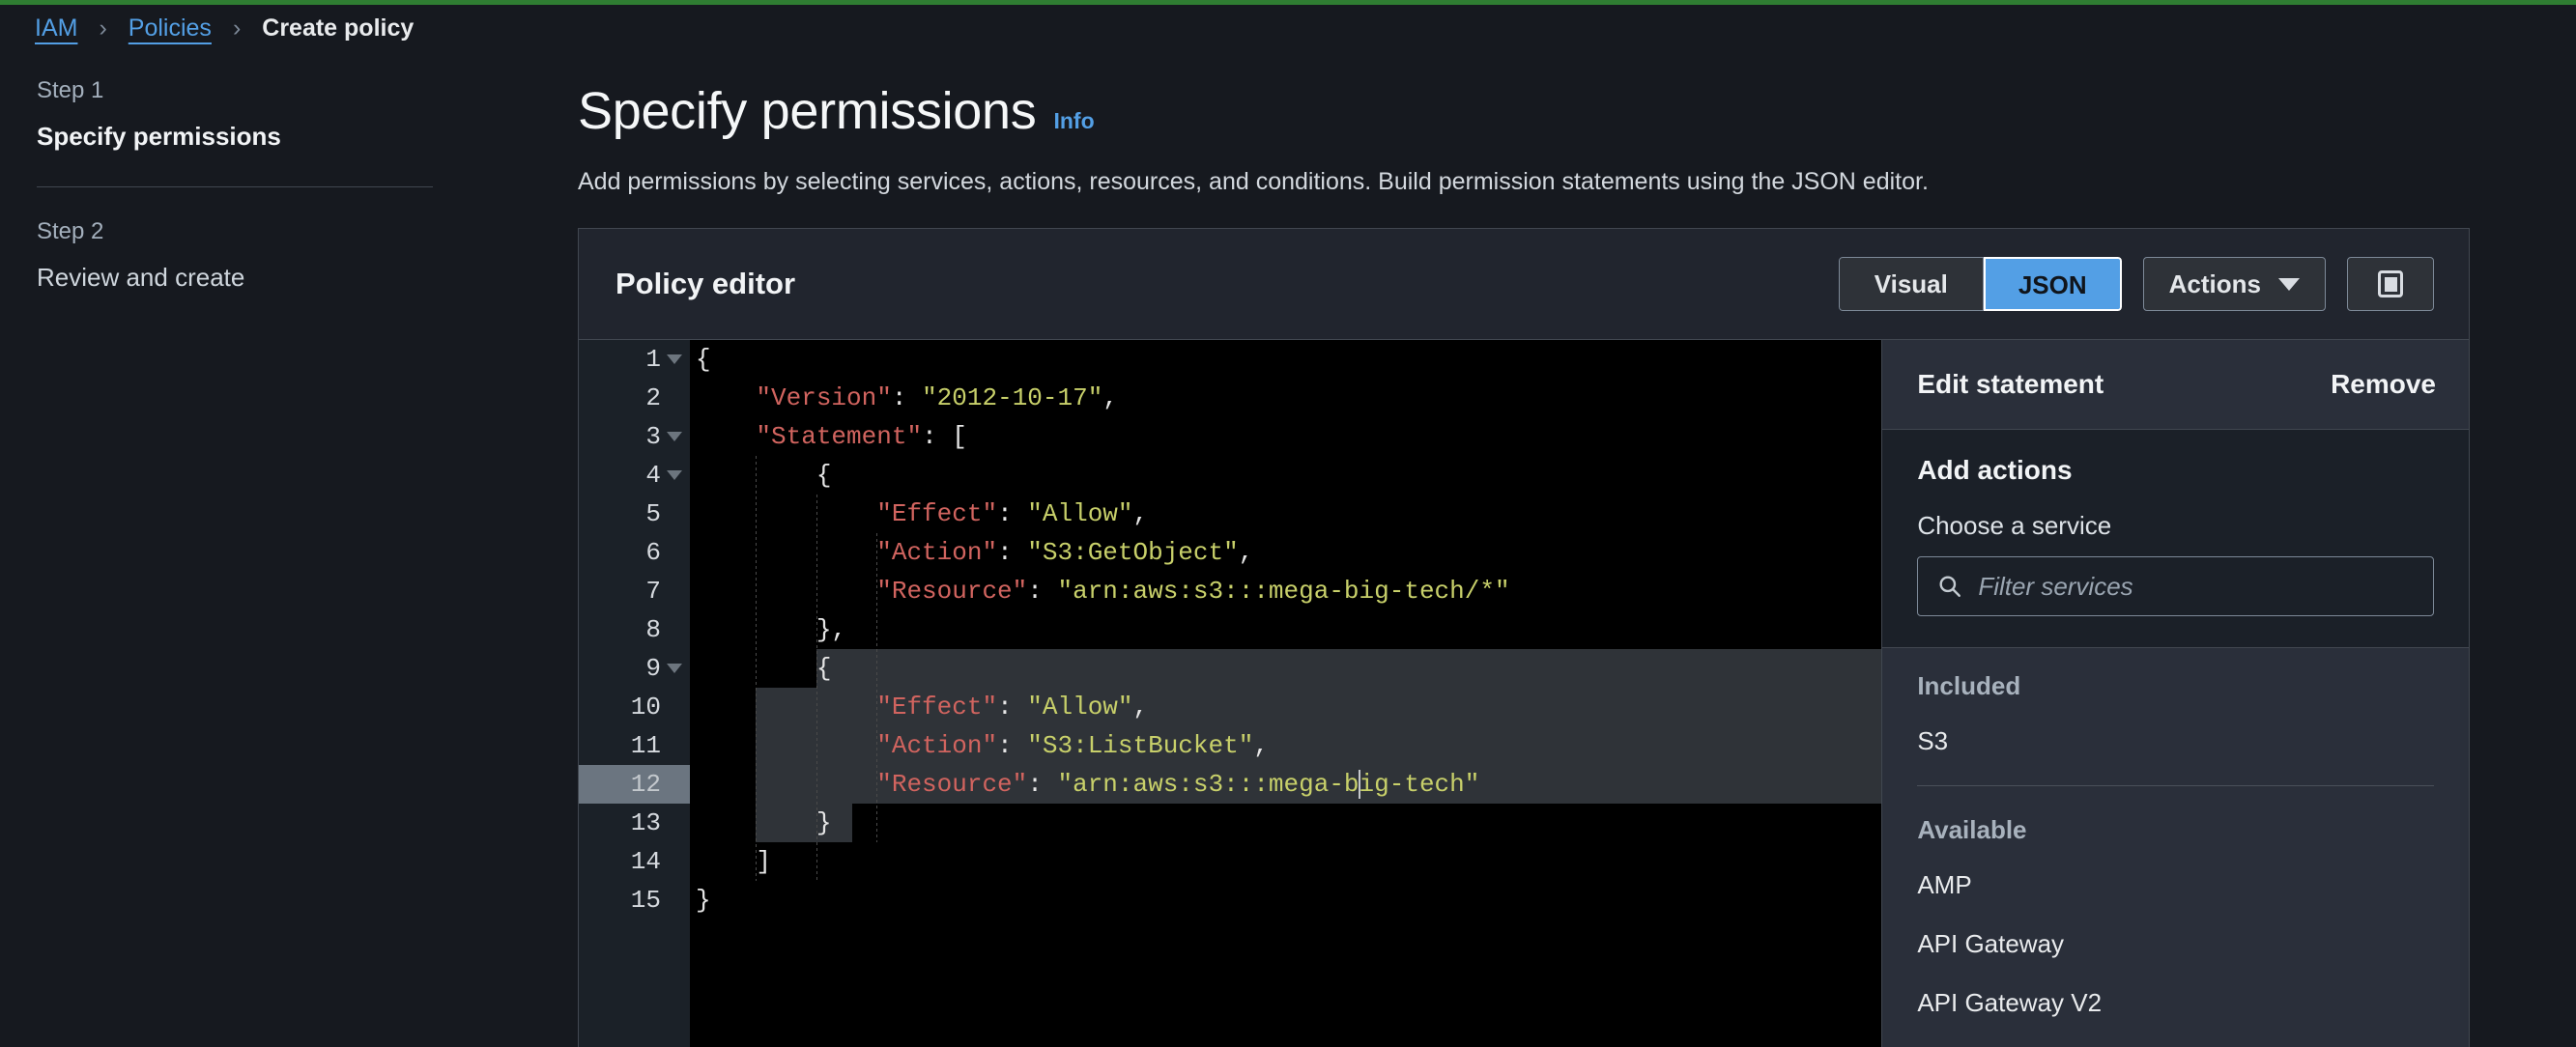 Image resolution: width=2576 pixels, height=1047 pixels. What do you see at coordinates (1286, 359) in the screenshot?
I see `code-line-1: {` at bounding box center [1286, 359].